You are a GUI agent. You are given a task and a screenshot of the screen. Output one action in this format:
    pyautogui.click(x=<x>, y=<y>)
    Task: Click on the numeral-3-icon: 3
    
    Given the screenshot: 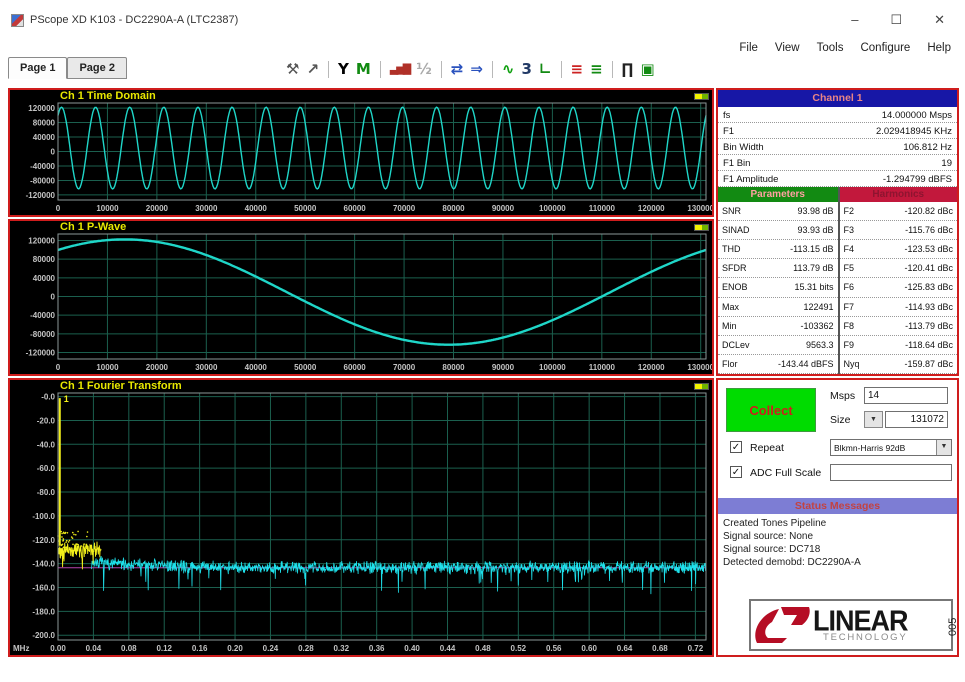 What is the action you would take?
    pyautogui.click(x=527, y=69)
    